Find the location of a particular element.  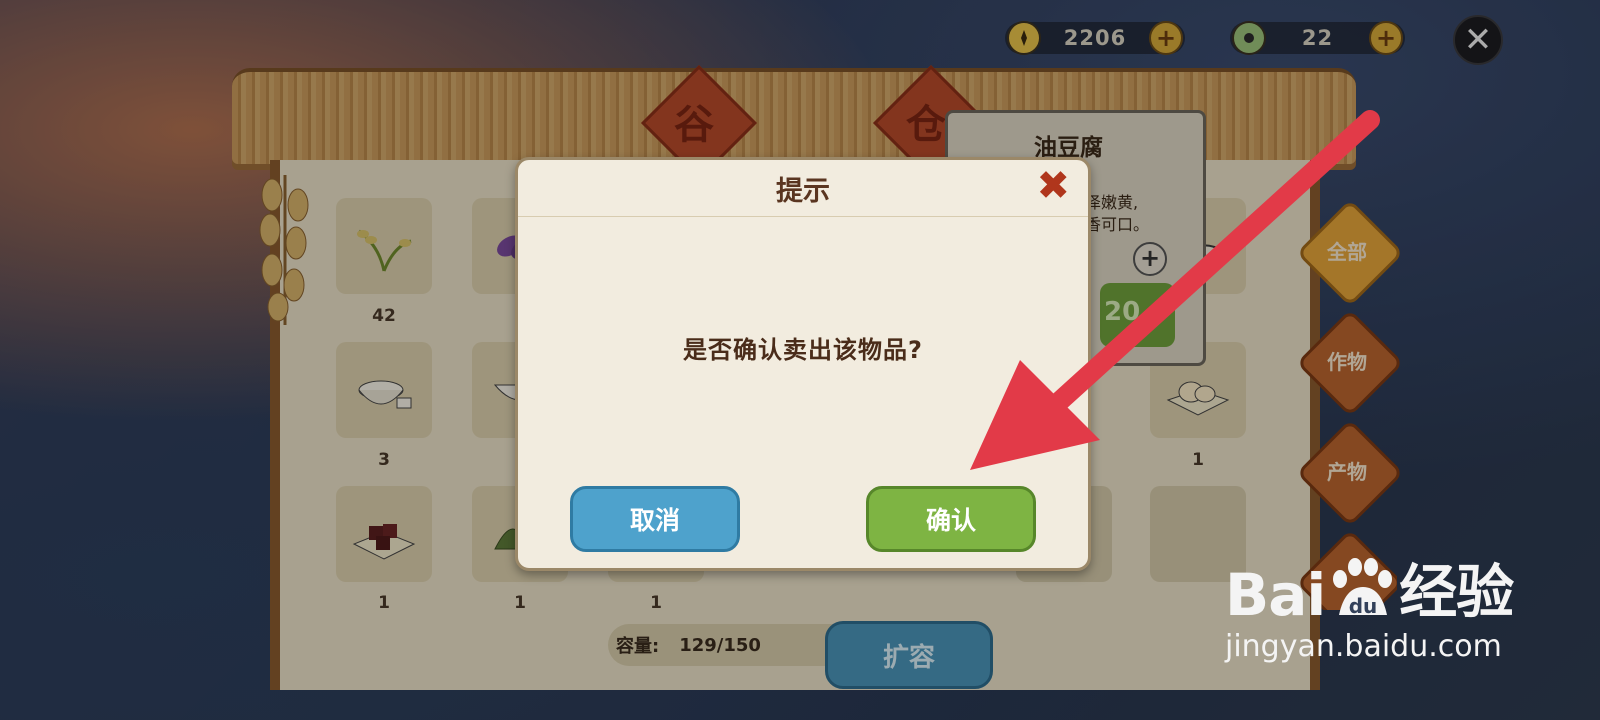

confirm-button: 确认 is located at coordinates (951, 519).